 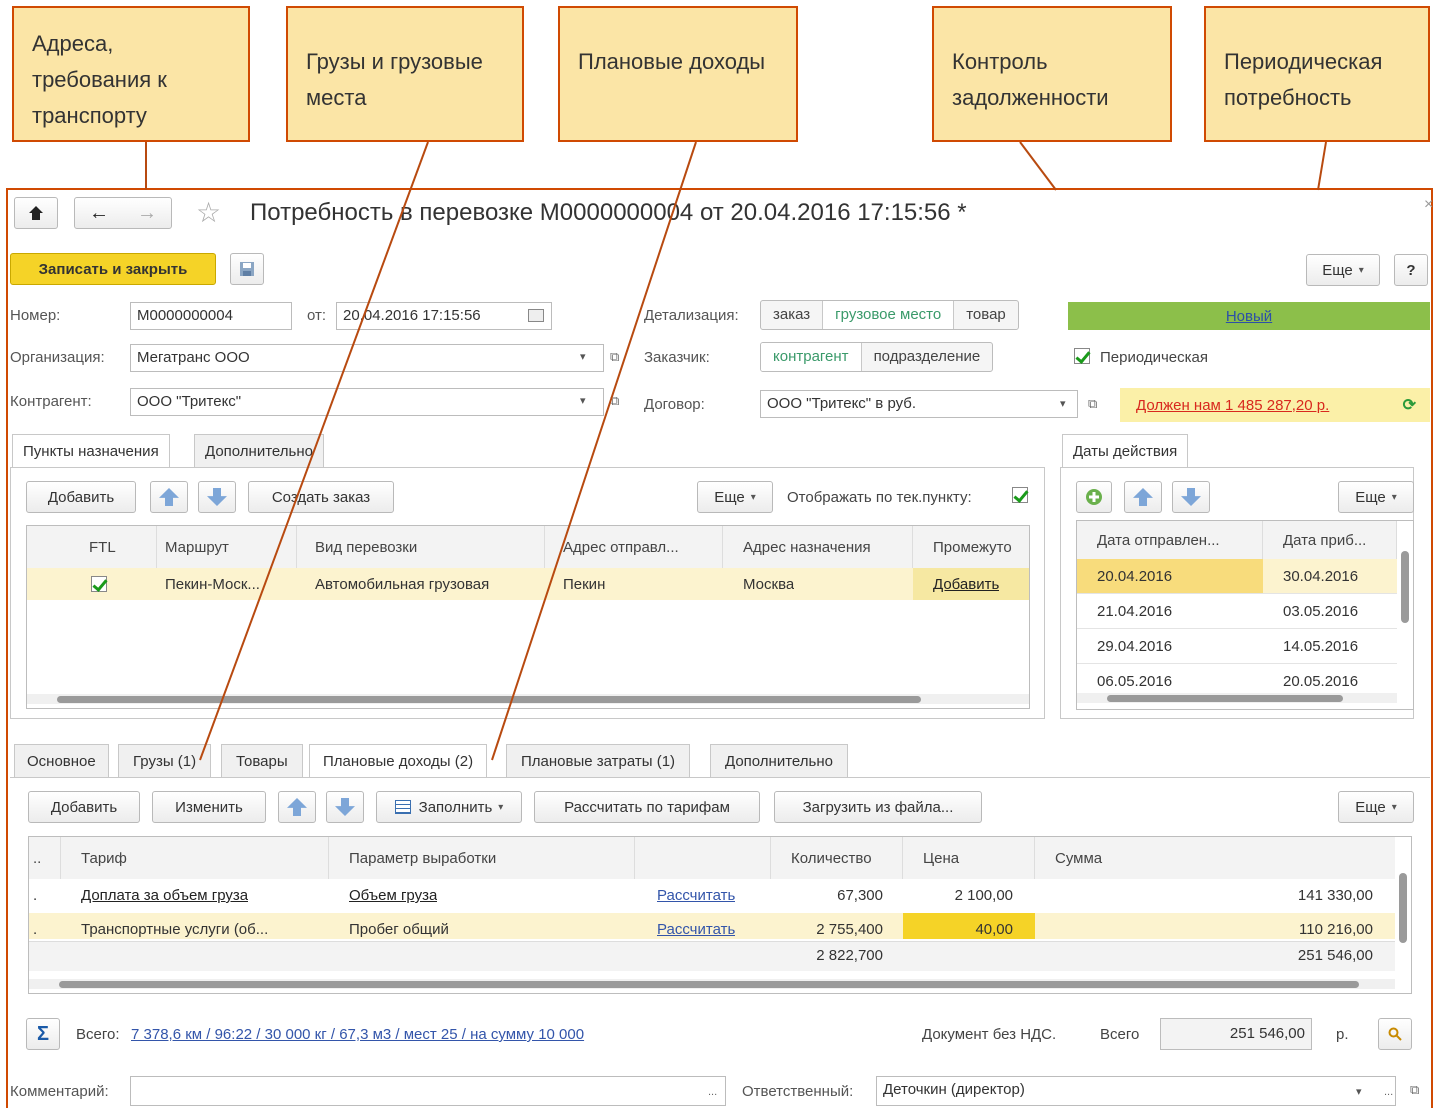 I want to click on connector-income, so click(x=594, y=451).